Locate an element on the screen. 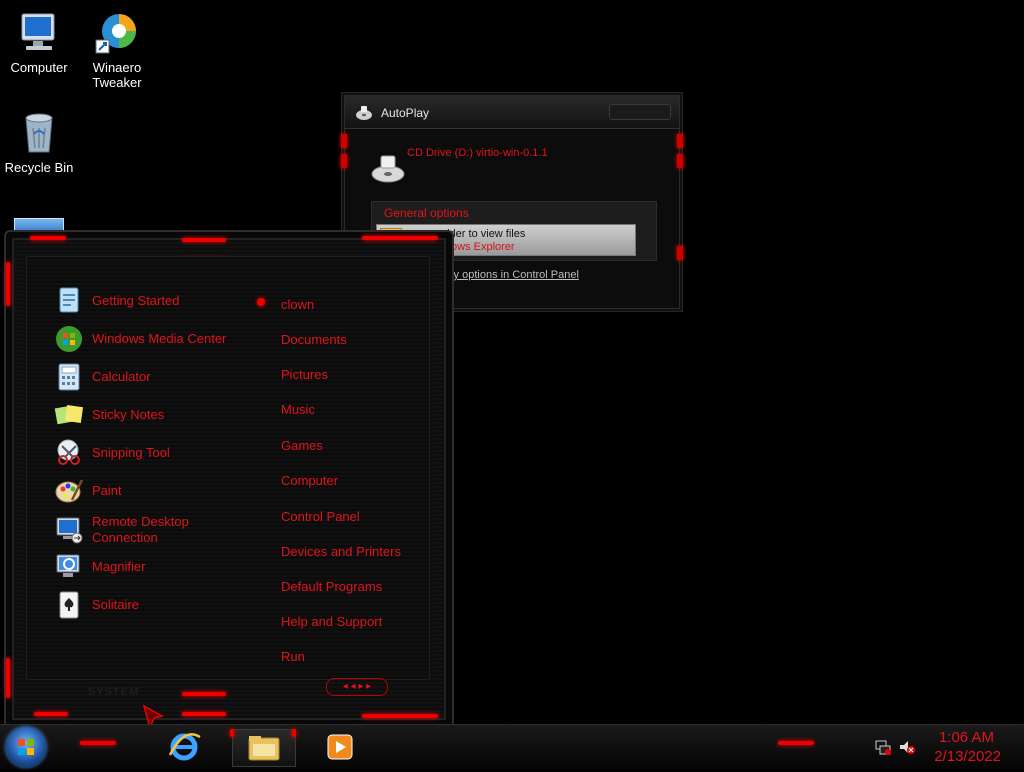 This screenshot has height=772, width=1024. taskbar-windows-explorer is located at coordinates (264, 748).